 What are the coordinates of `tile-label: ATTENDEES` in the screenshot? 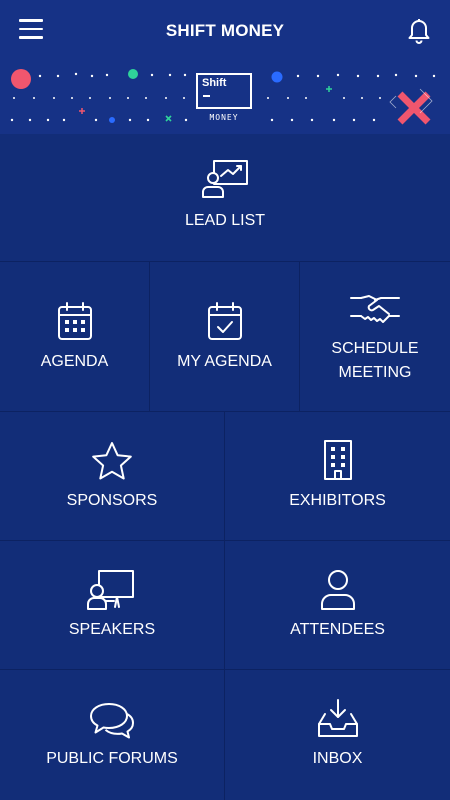 It's located at (337, 629).